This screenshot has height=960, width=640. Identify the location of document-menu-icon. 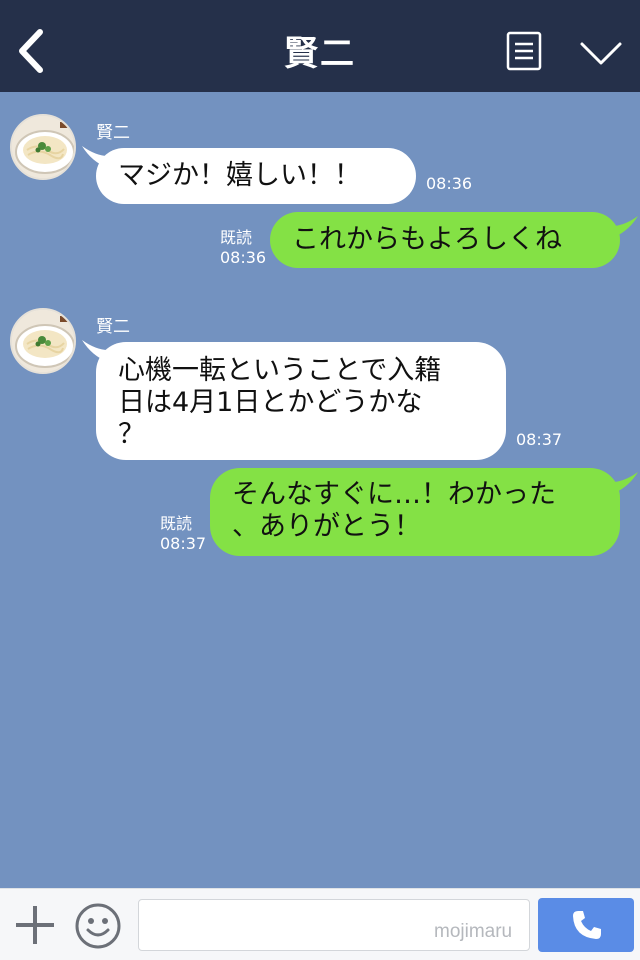
(524, 51).